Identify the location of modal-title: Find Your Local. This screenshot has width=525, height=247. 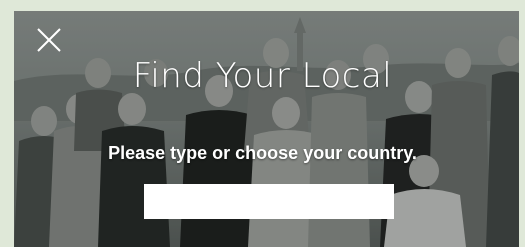
(262, 76).